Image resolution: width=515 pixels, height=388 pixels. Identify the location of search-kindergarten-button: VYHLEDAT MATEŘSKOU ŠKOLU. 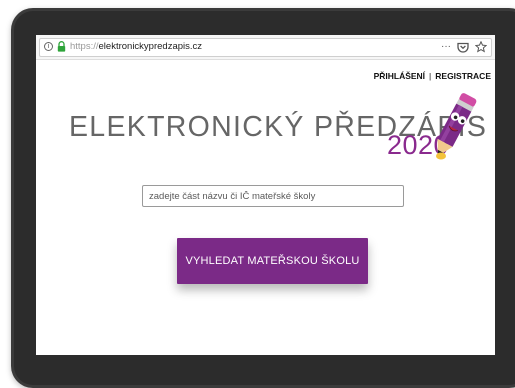
(272, 261).